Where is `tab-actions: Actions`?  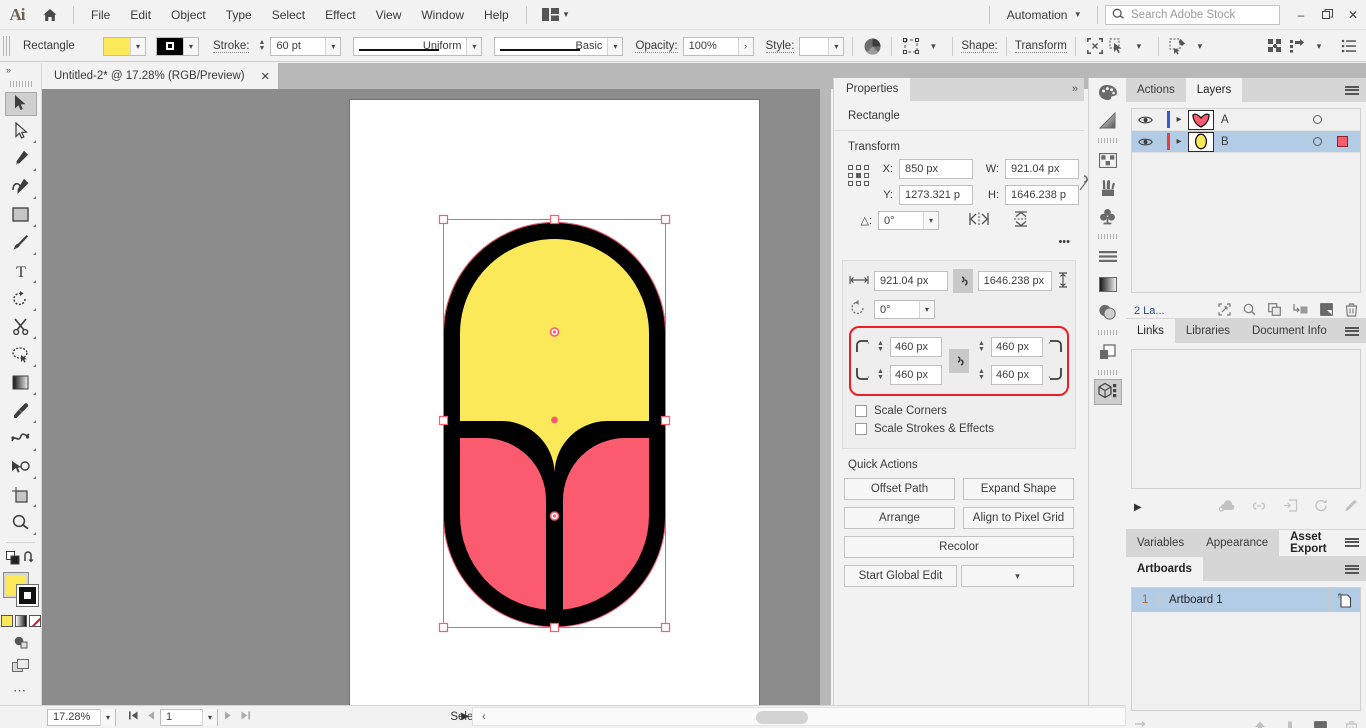 tab-actions: Actions is located at coordinates (1156, 90).